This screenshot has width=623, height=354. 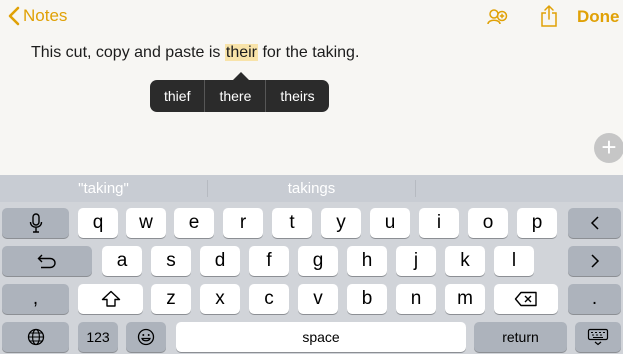 I want to click on key-z: z, so click(x=171, y=299).